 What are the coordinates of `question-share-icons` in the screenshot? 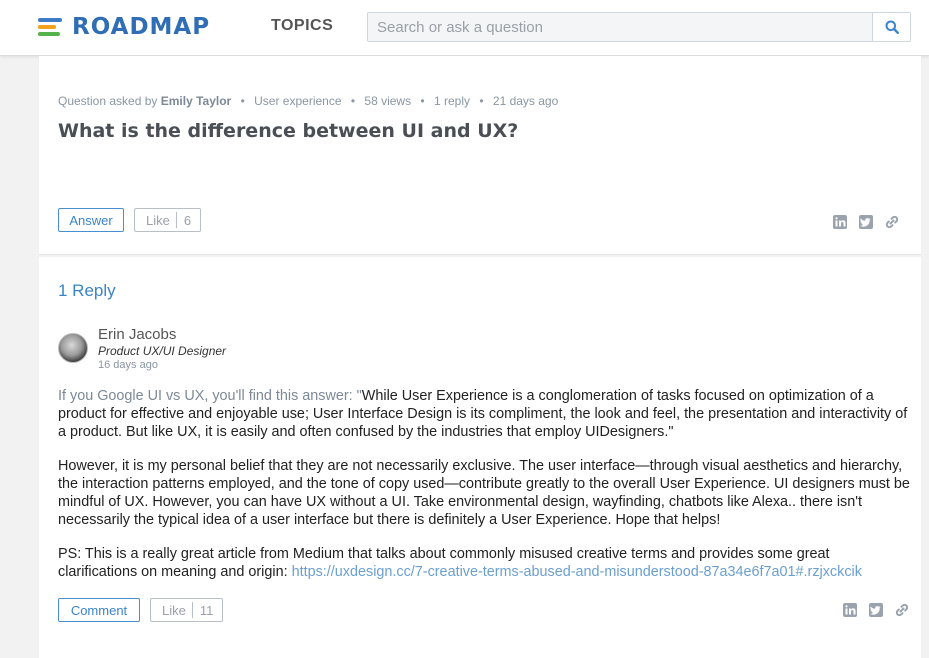 It's located at (866, 222).